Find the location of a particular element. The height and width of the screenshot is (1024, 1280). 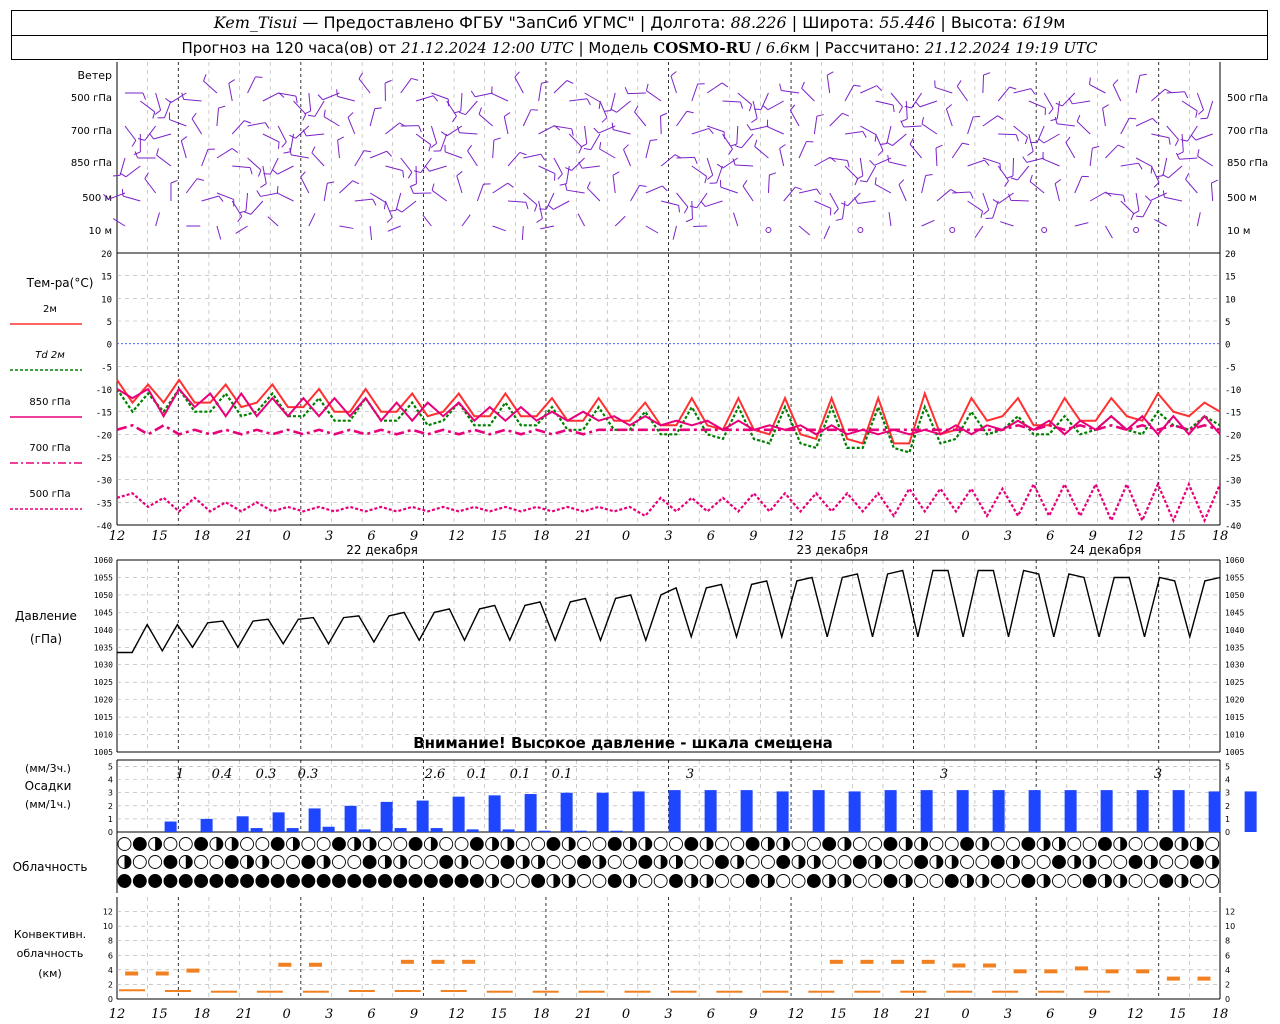

conv-title-2: облачность is located at coordinates (50, 953).